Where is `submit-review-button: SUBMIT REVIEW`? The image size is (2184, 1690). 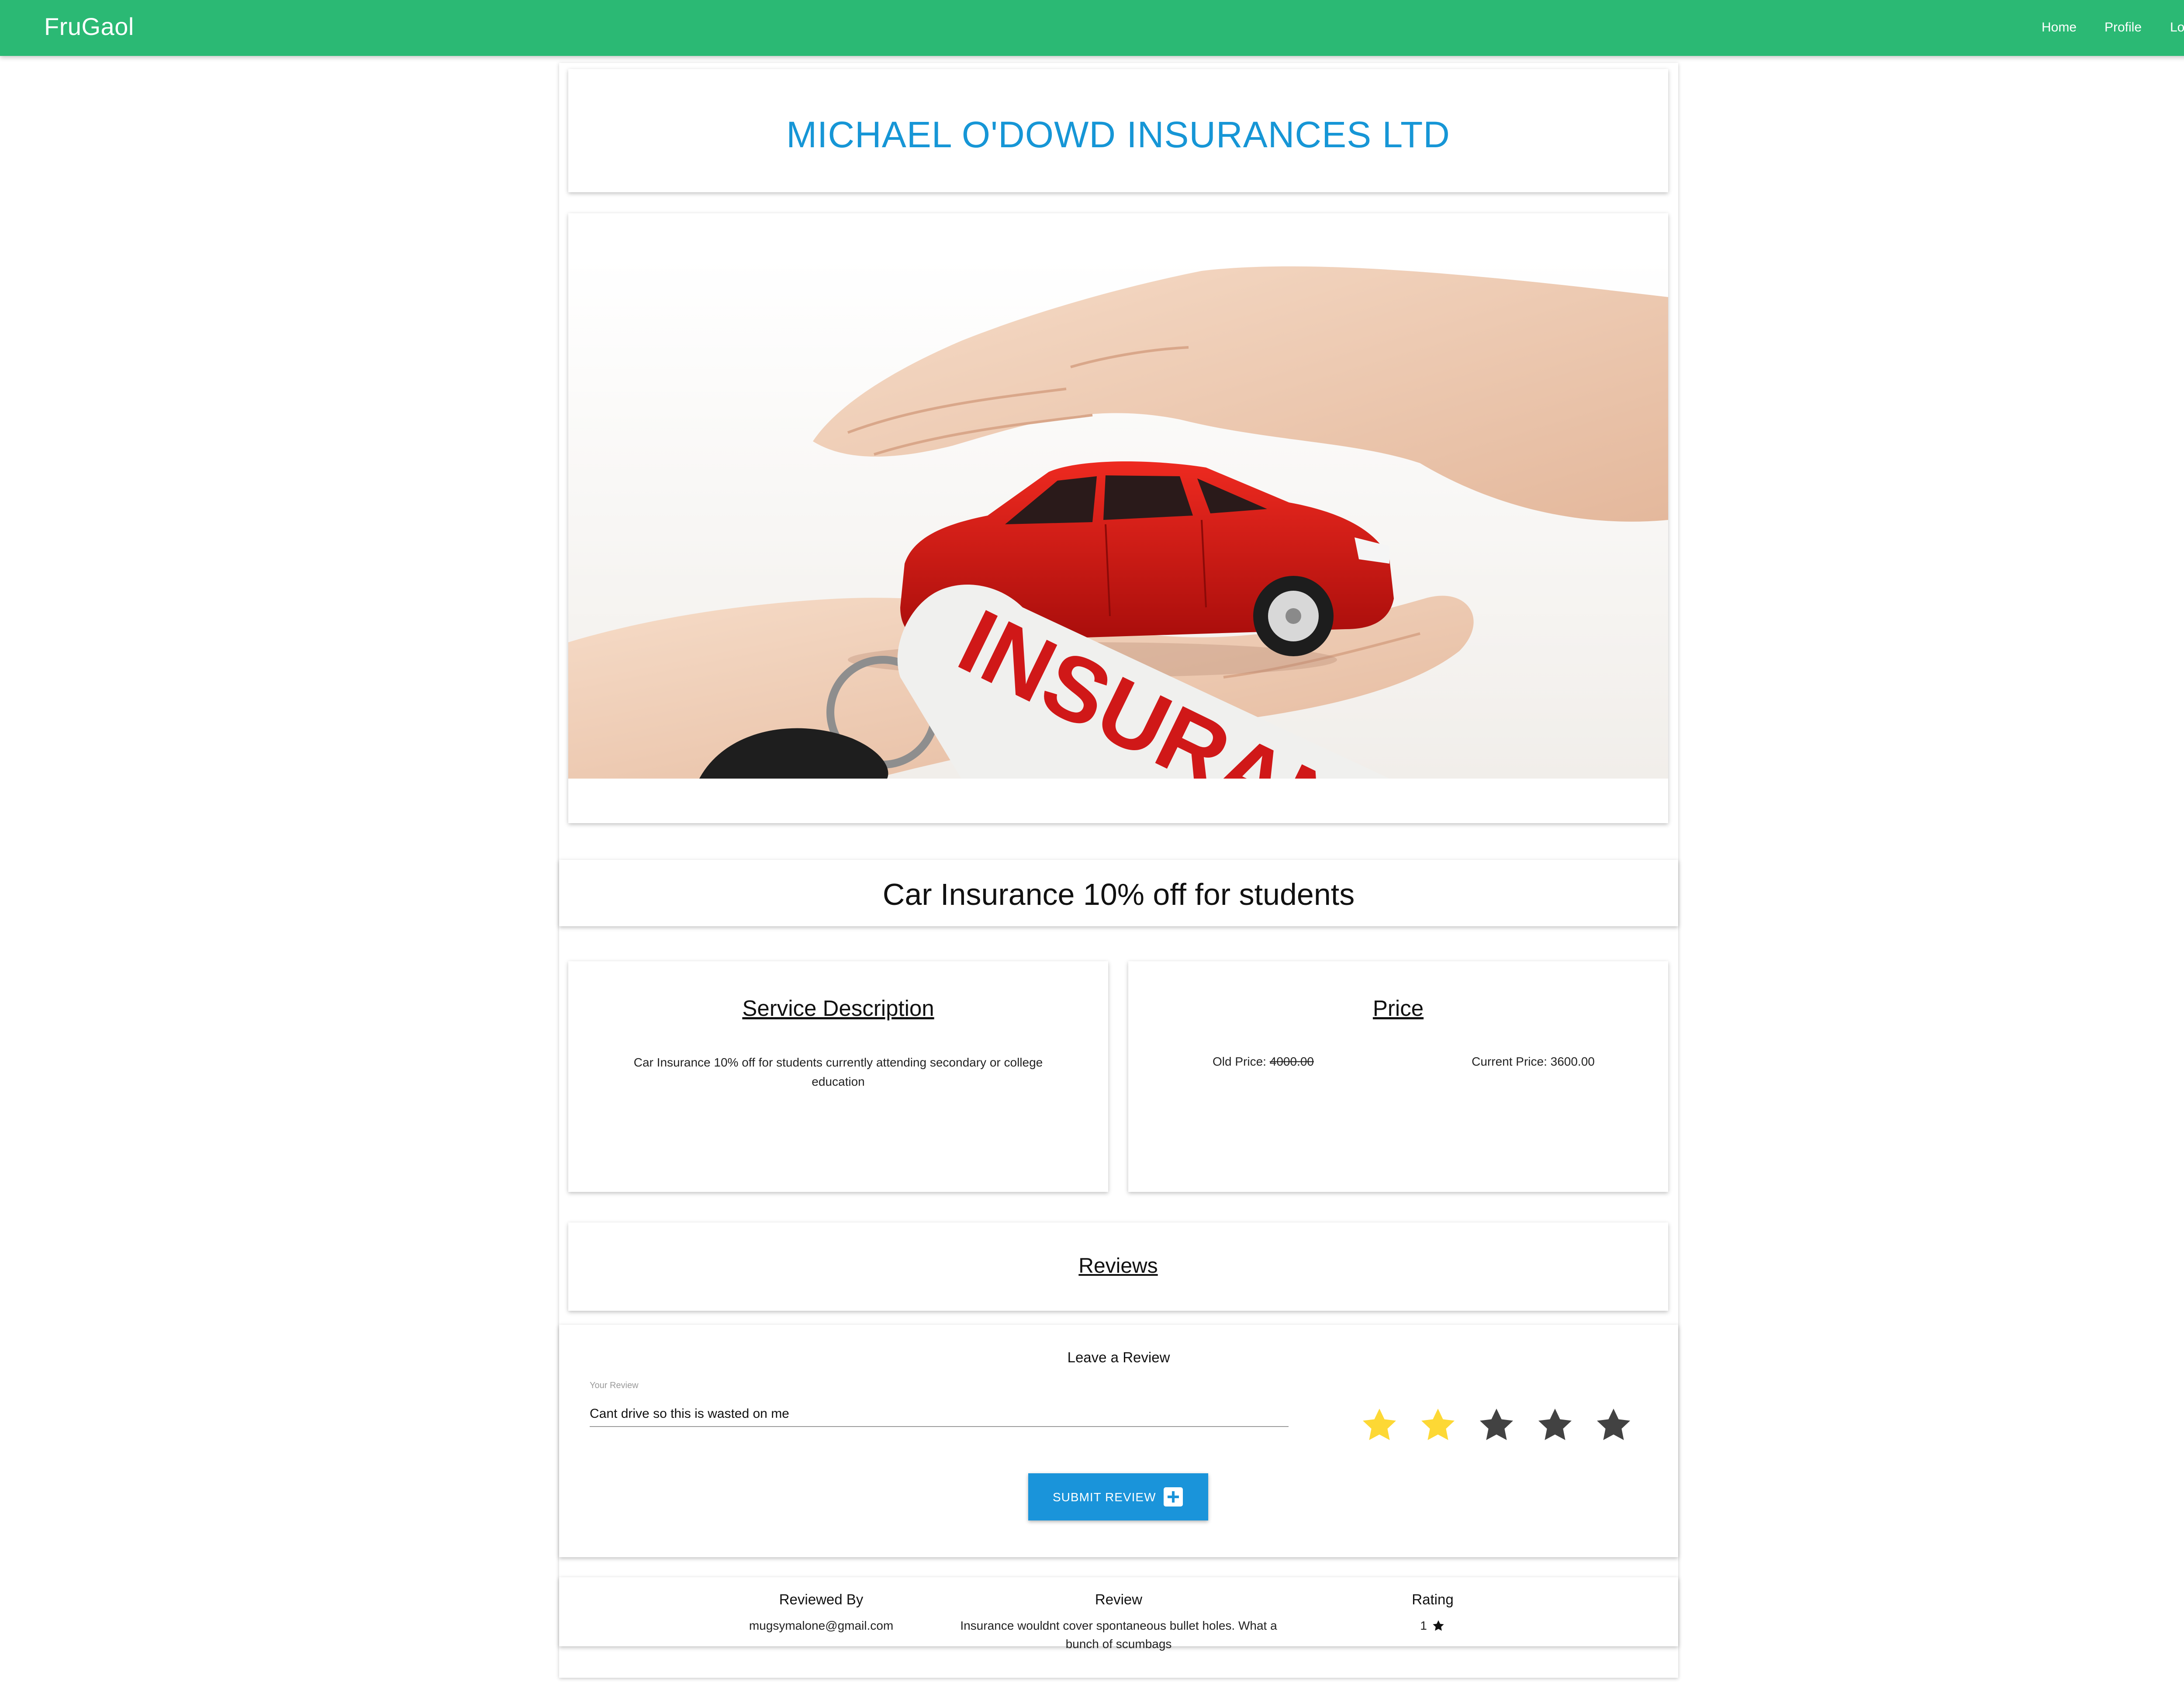 submit-review-button: SUBMIT REVIEW is located at coordinates (1118, 1496).